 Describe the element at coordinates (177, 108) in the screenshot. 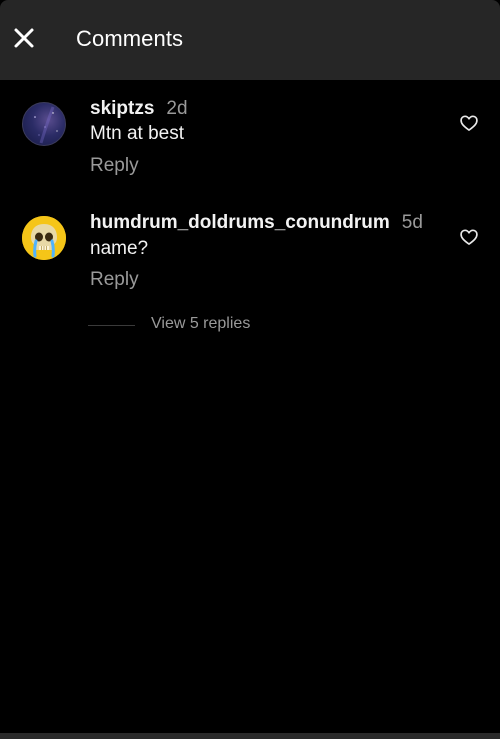

I see `comment-timestamp: 2d` at that location.